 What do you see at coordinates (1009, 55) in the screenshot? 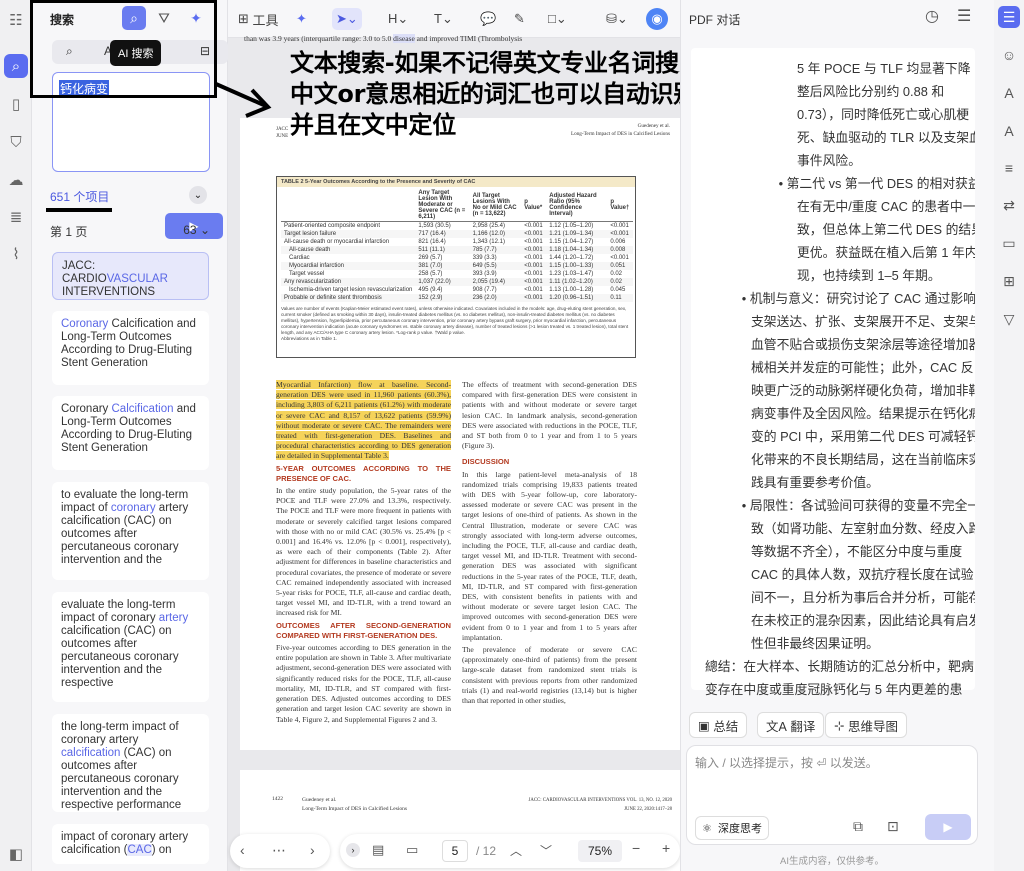
I see `emoji-ai-icon: ☺` at bounding box center [1009, 55].